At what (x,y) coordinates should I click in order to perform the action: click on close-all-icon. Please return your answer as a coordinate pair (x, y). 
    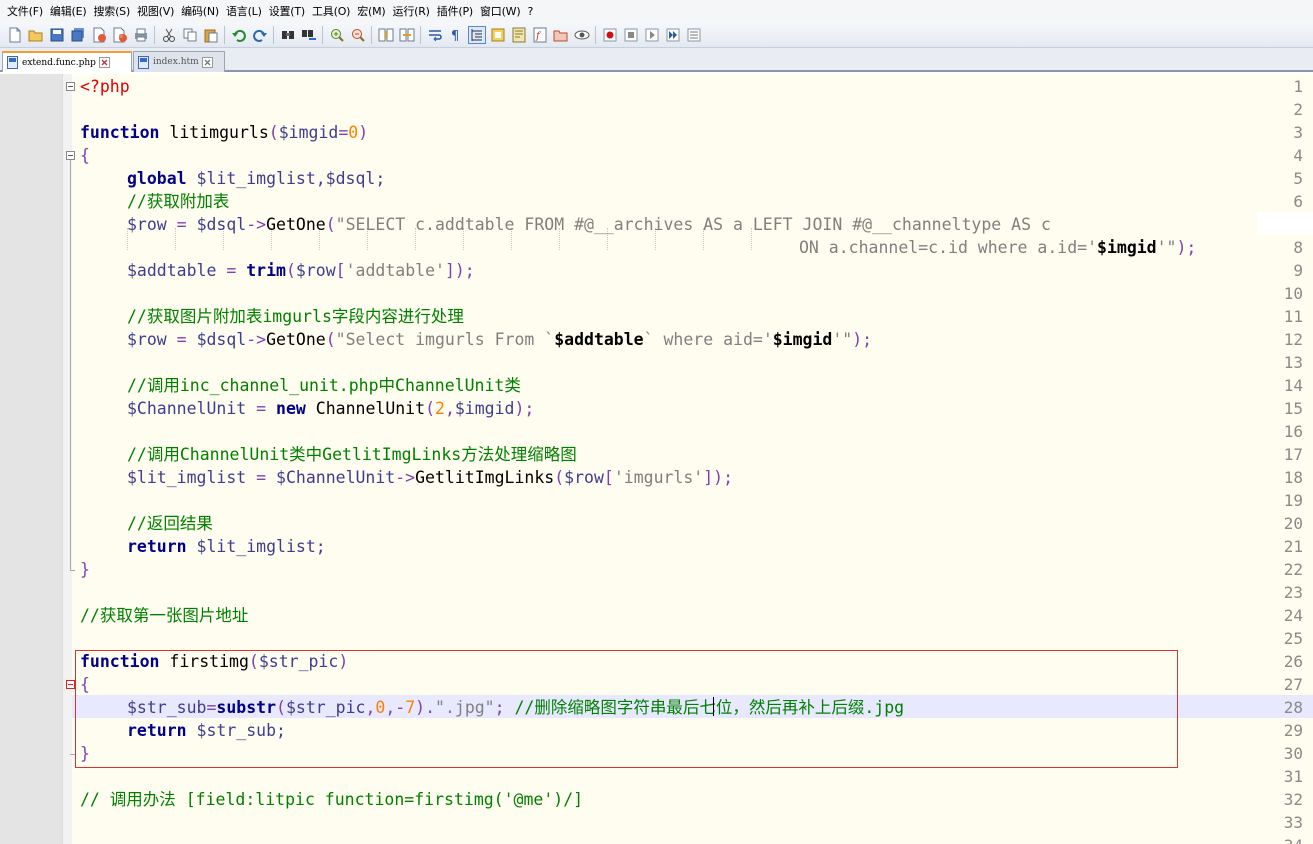
    Looking at the image, I should click on (120, 35).